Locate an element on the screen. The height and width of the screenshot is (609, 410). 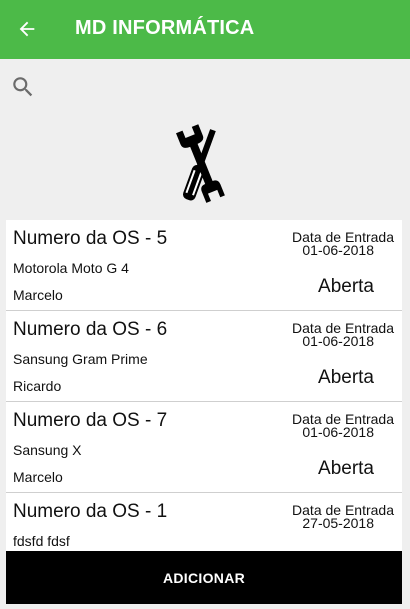
app-bar: MD INFORMÁTICA is located at coordinates (205, 29).